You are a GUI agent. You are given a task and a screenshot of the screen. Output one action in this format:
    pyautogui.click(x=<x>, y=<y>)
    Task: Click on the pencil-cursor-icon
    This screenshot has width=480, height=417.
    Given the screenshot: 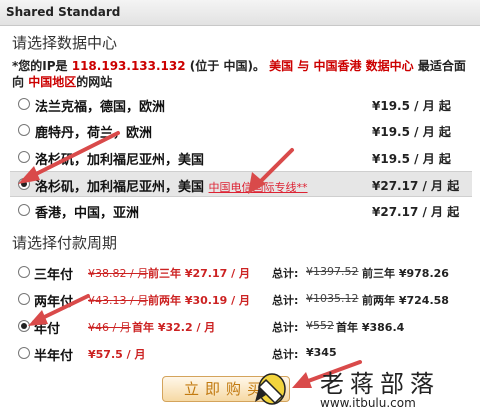 What is the action you would take?
    pyautogui.click(x=270, y=389)
    